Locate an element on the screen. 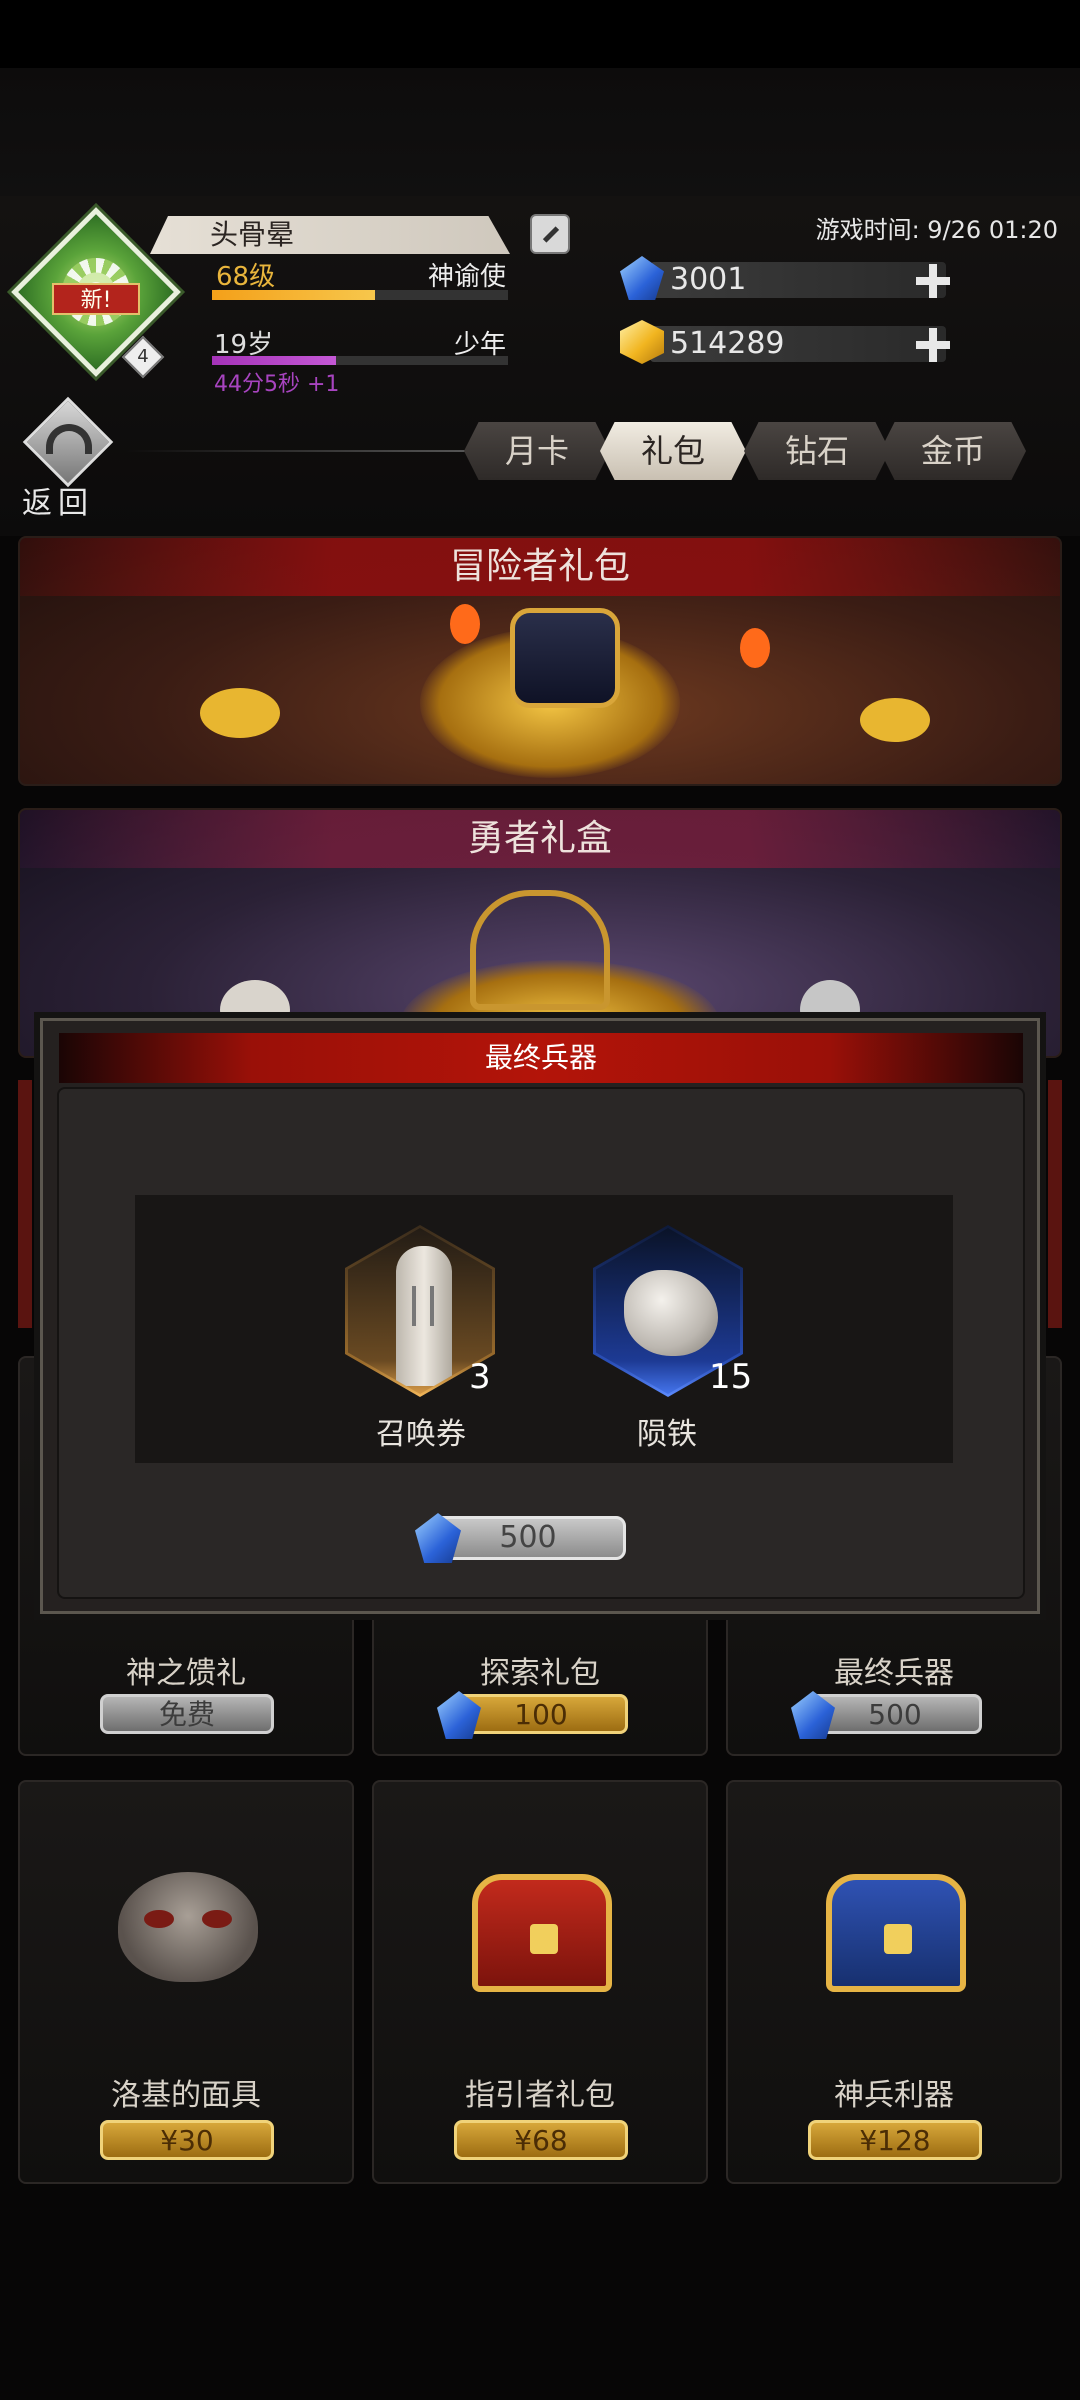  gift-card-name: 神兵利器 is located at coordinates (894, 2095).